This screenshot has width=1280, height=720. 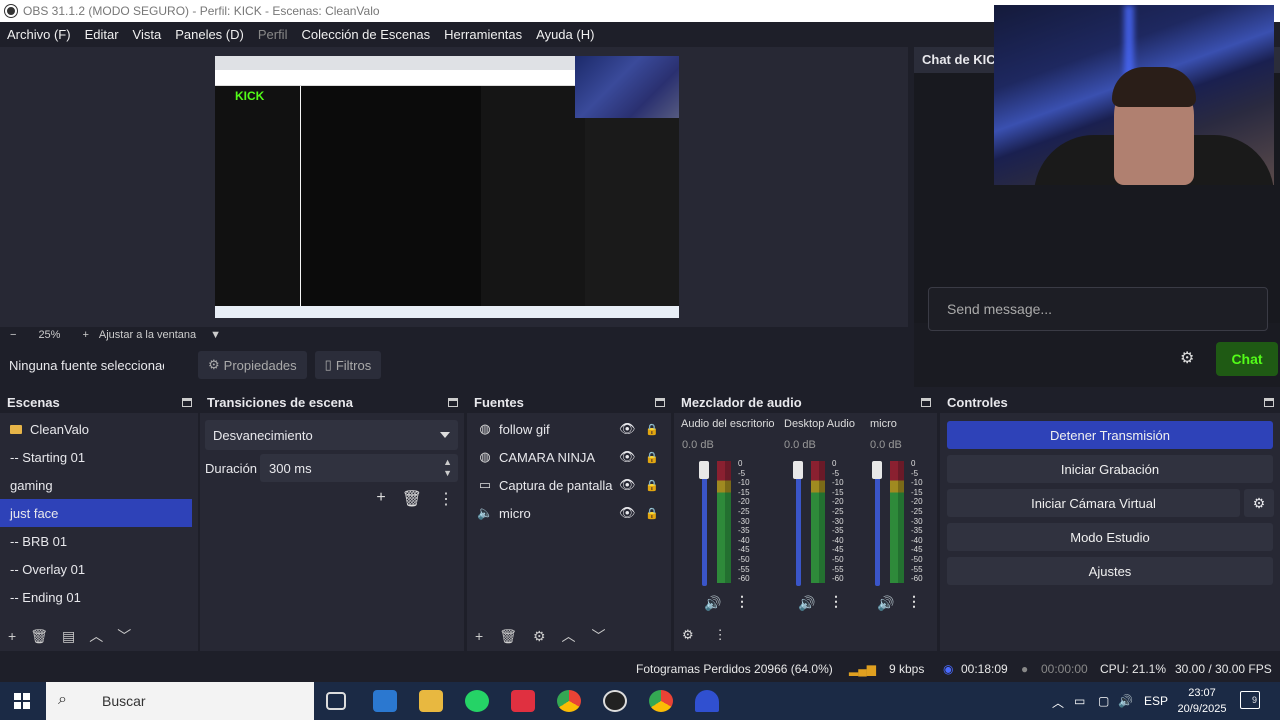 I want to click on add-scene-icon: +, so click(x=12, y=636).